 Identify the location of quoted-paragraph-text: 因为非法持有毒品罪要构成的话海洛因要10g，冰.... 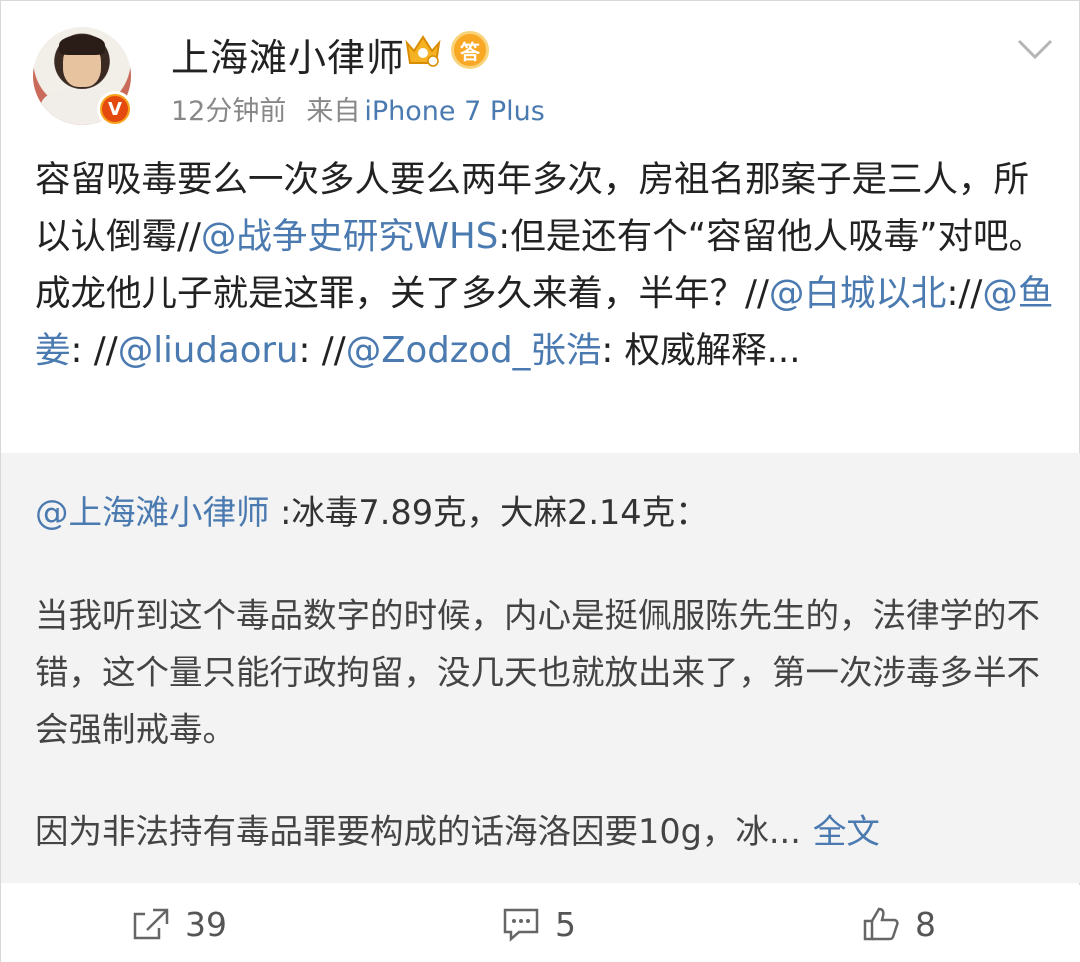
(418, 831).